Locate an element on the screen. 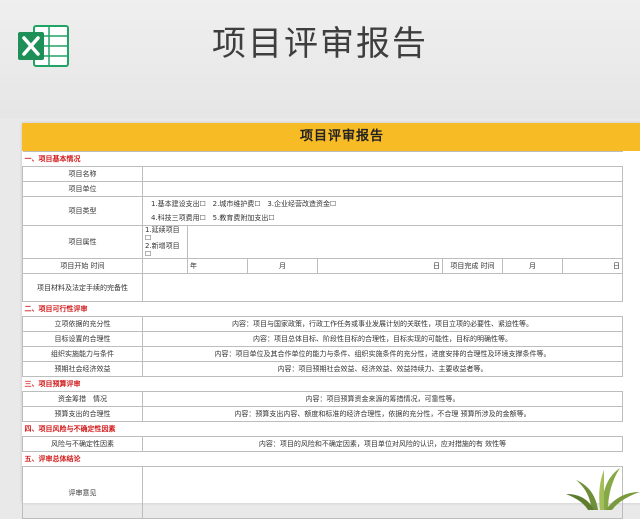  page-title: 项目评审报告 is located at coordinates (320, 44).